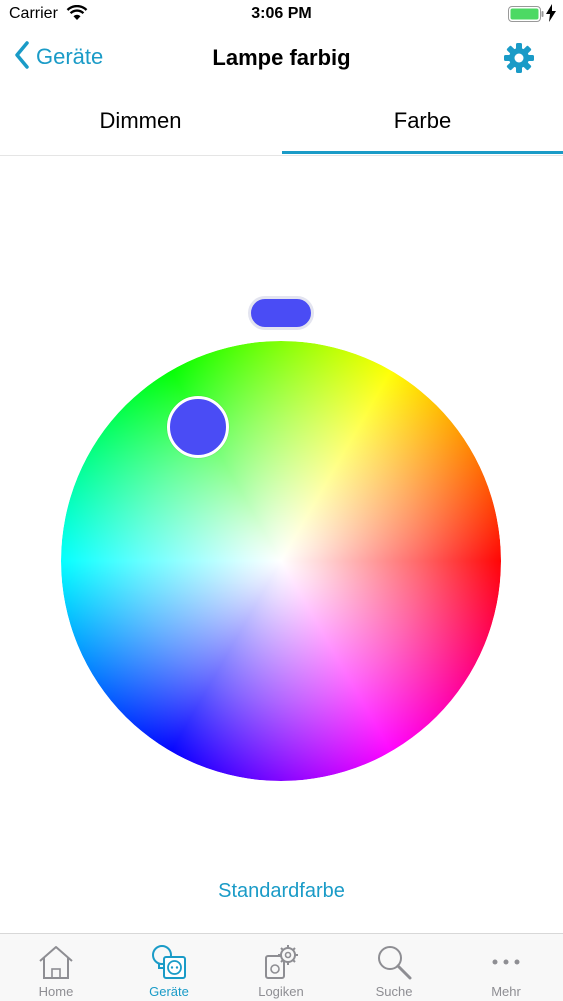  What do you see at coordinates (169, 962) in the screenshot?
I see `devices-icon` at bounding box center [169, 962].